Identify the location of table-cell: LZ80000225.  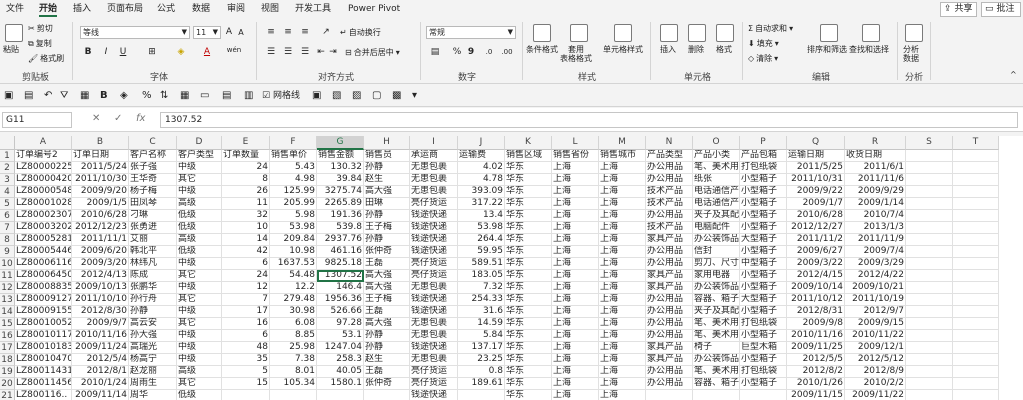
(43, 168).